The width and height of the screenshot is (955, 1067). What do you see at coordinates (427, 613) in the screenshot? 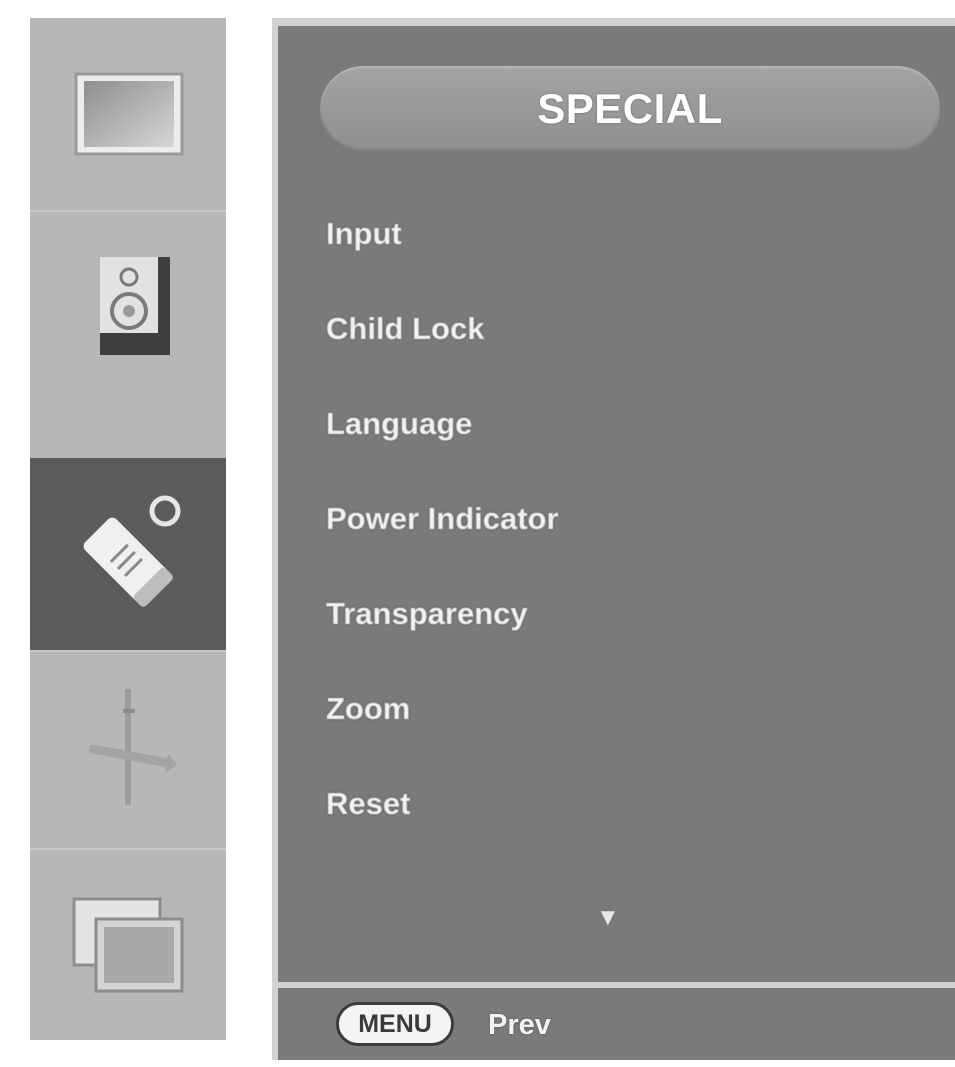
I see `menu-item-label: Transparency` at bounding box center [427, 613].